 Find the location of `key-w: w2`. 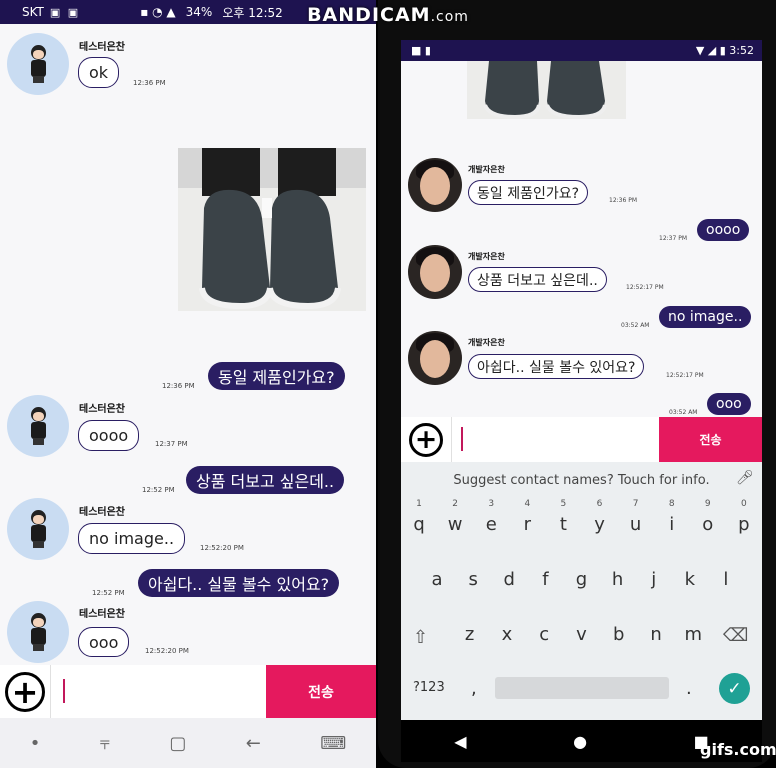

key-w: w2 is located at coordinates (455, 517).